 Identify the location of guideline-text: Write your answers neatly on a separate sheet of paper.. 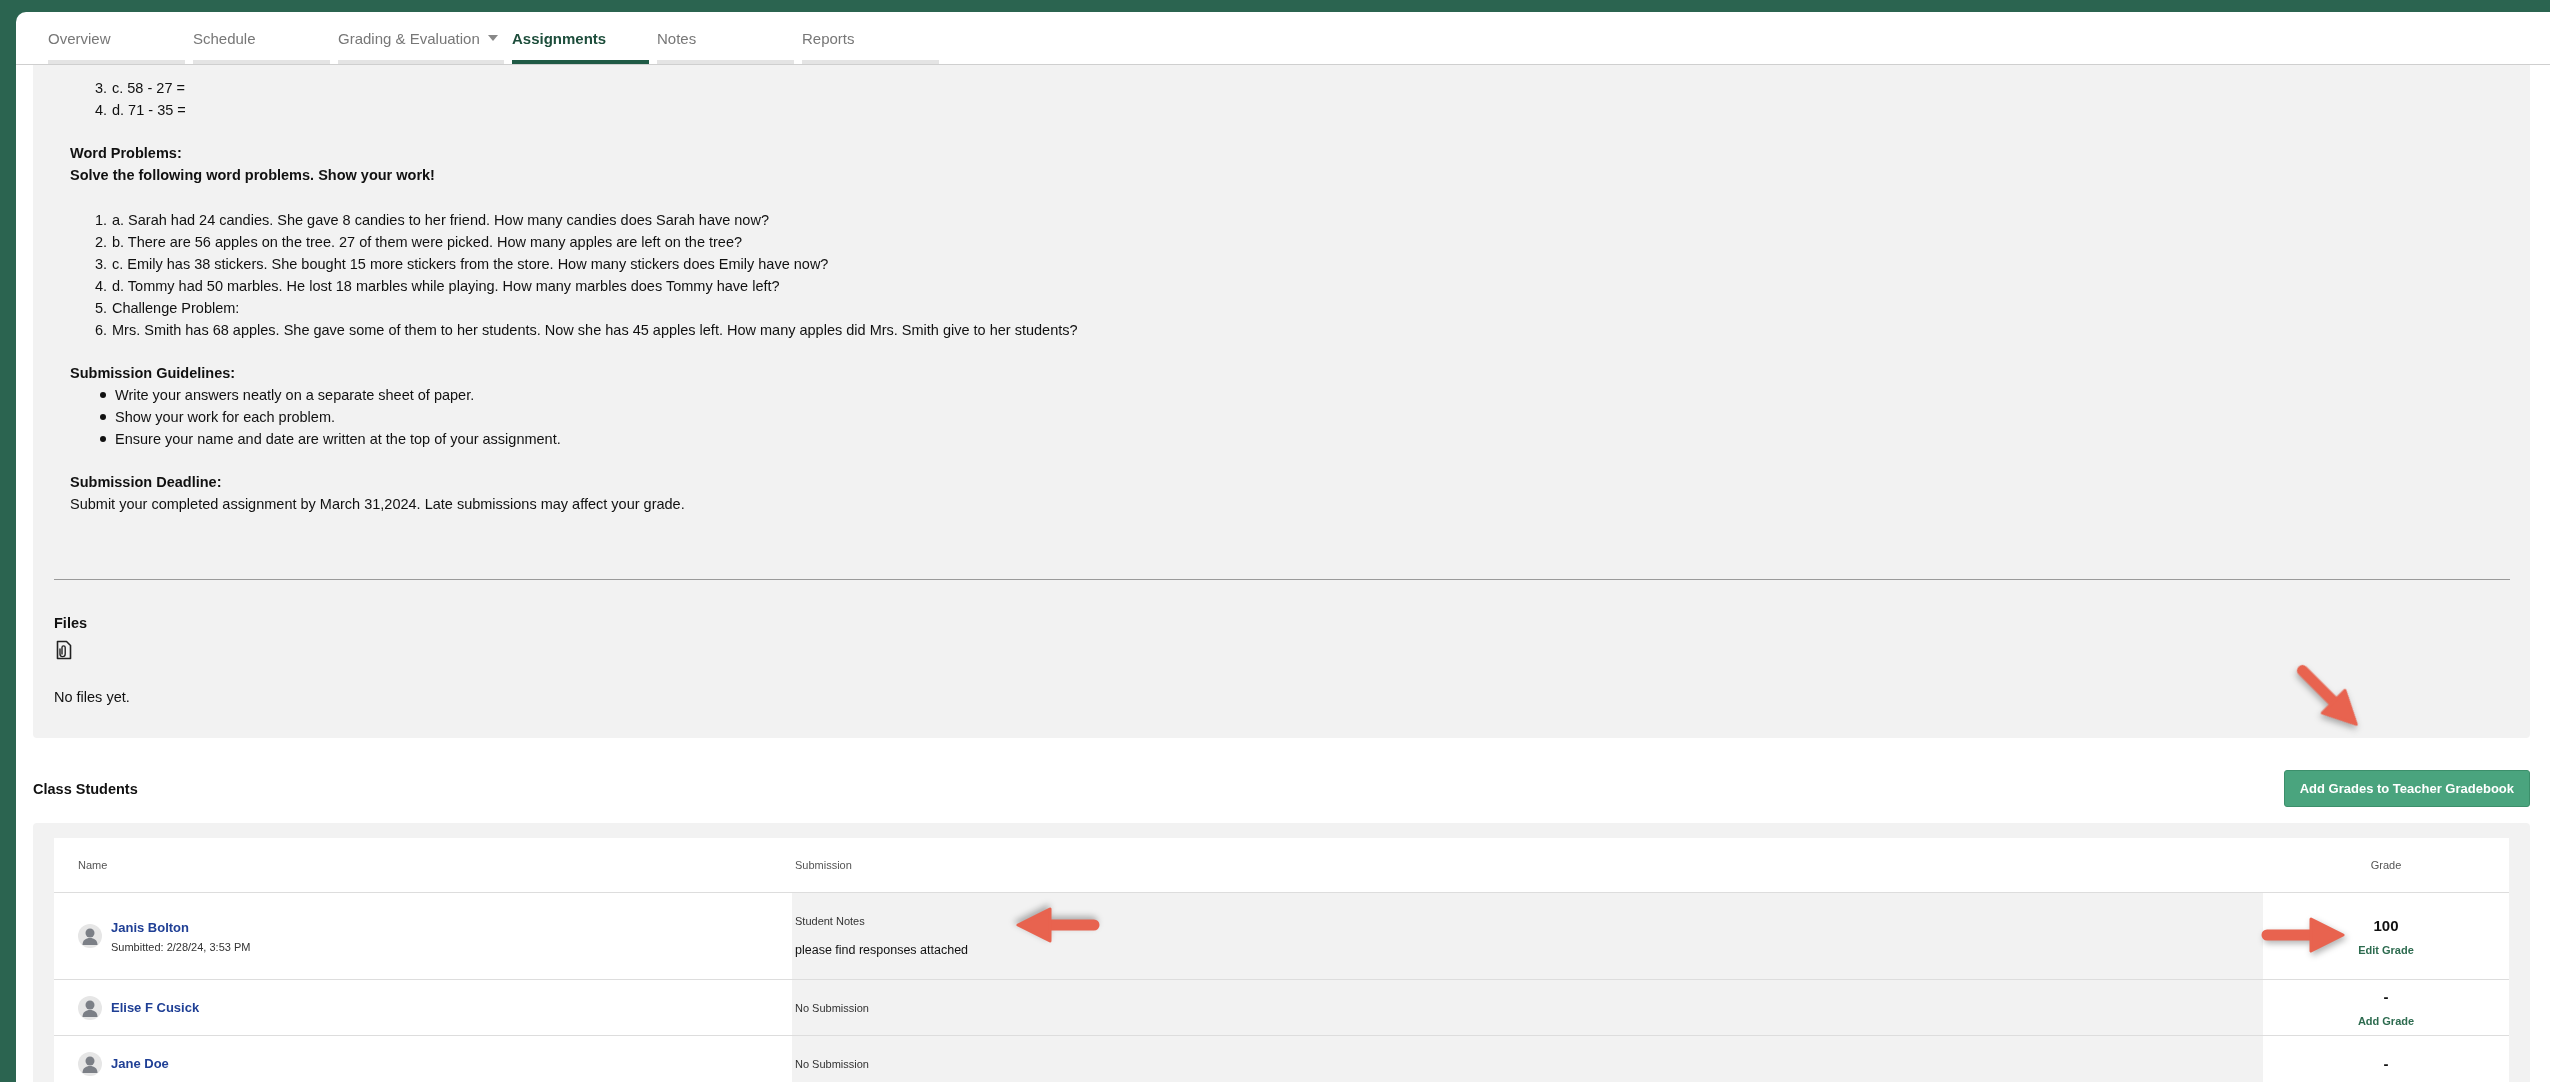
(295, 395).